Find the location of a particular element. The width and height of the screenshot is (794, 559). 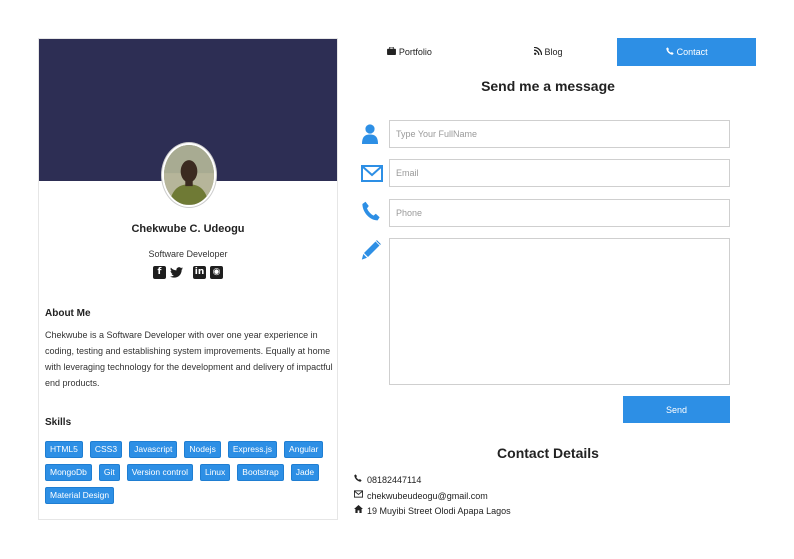

about-title: About Me is located at coordinates (68, 313).